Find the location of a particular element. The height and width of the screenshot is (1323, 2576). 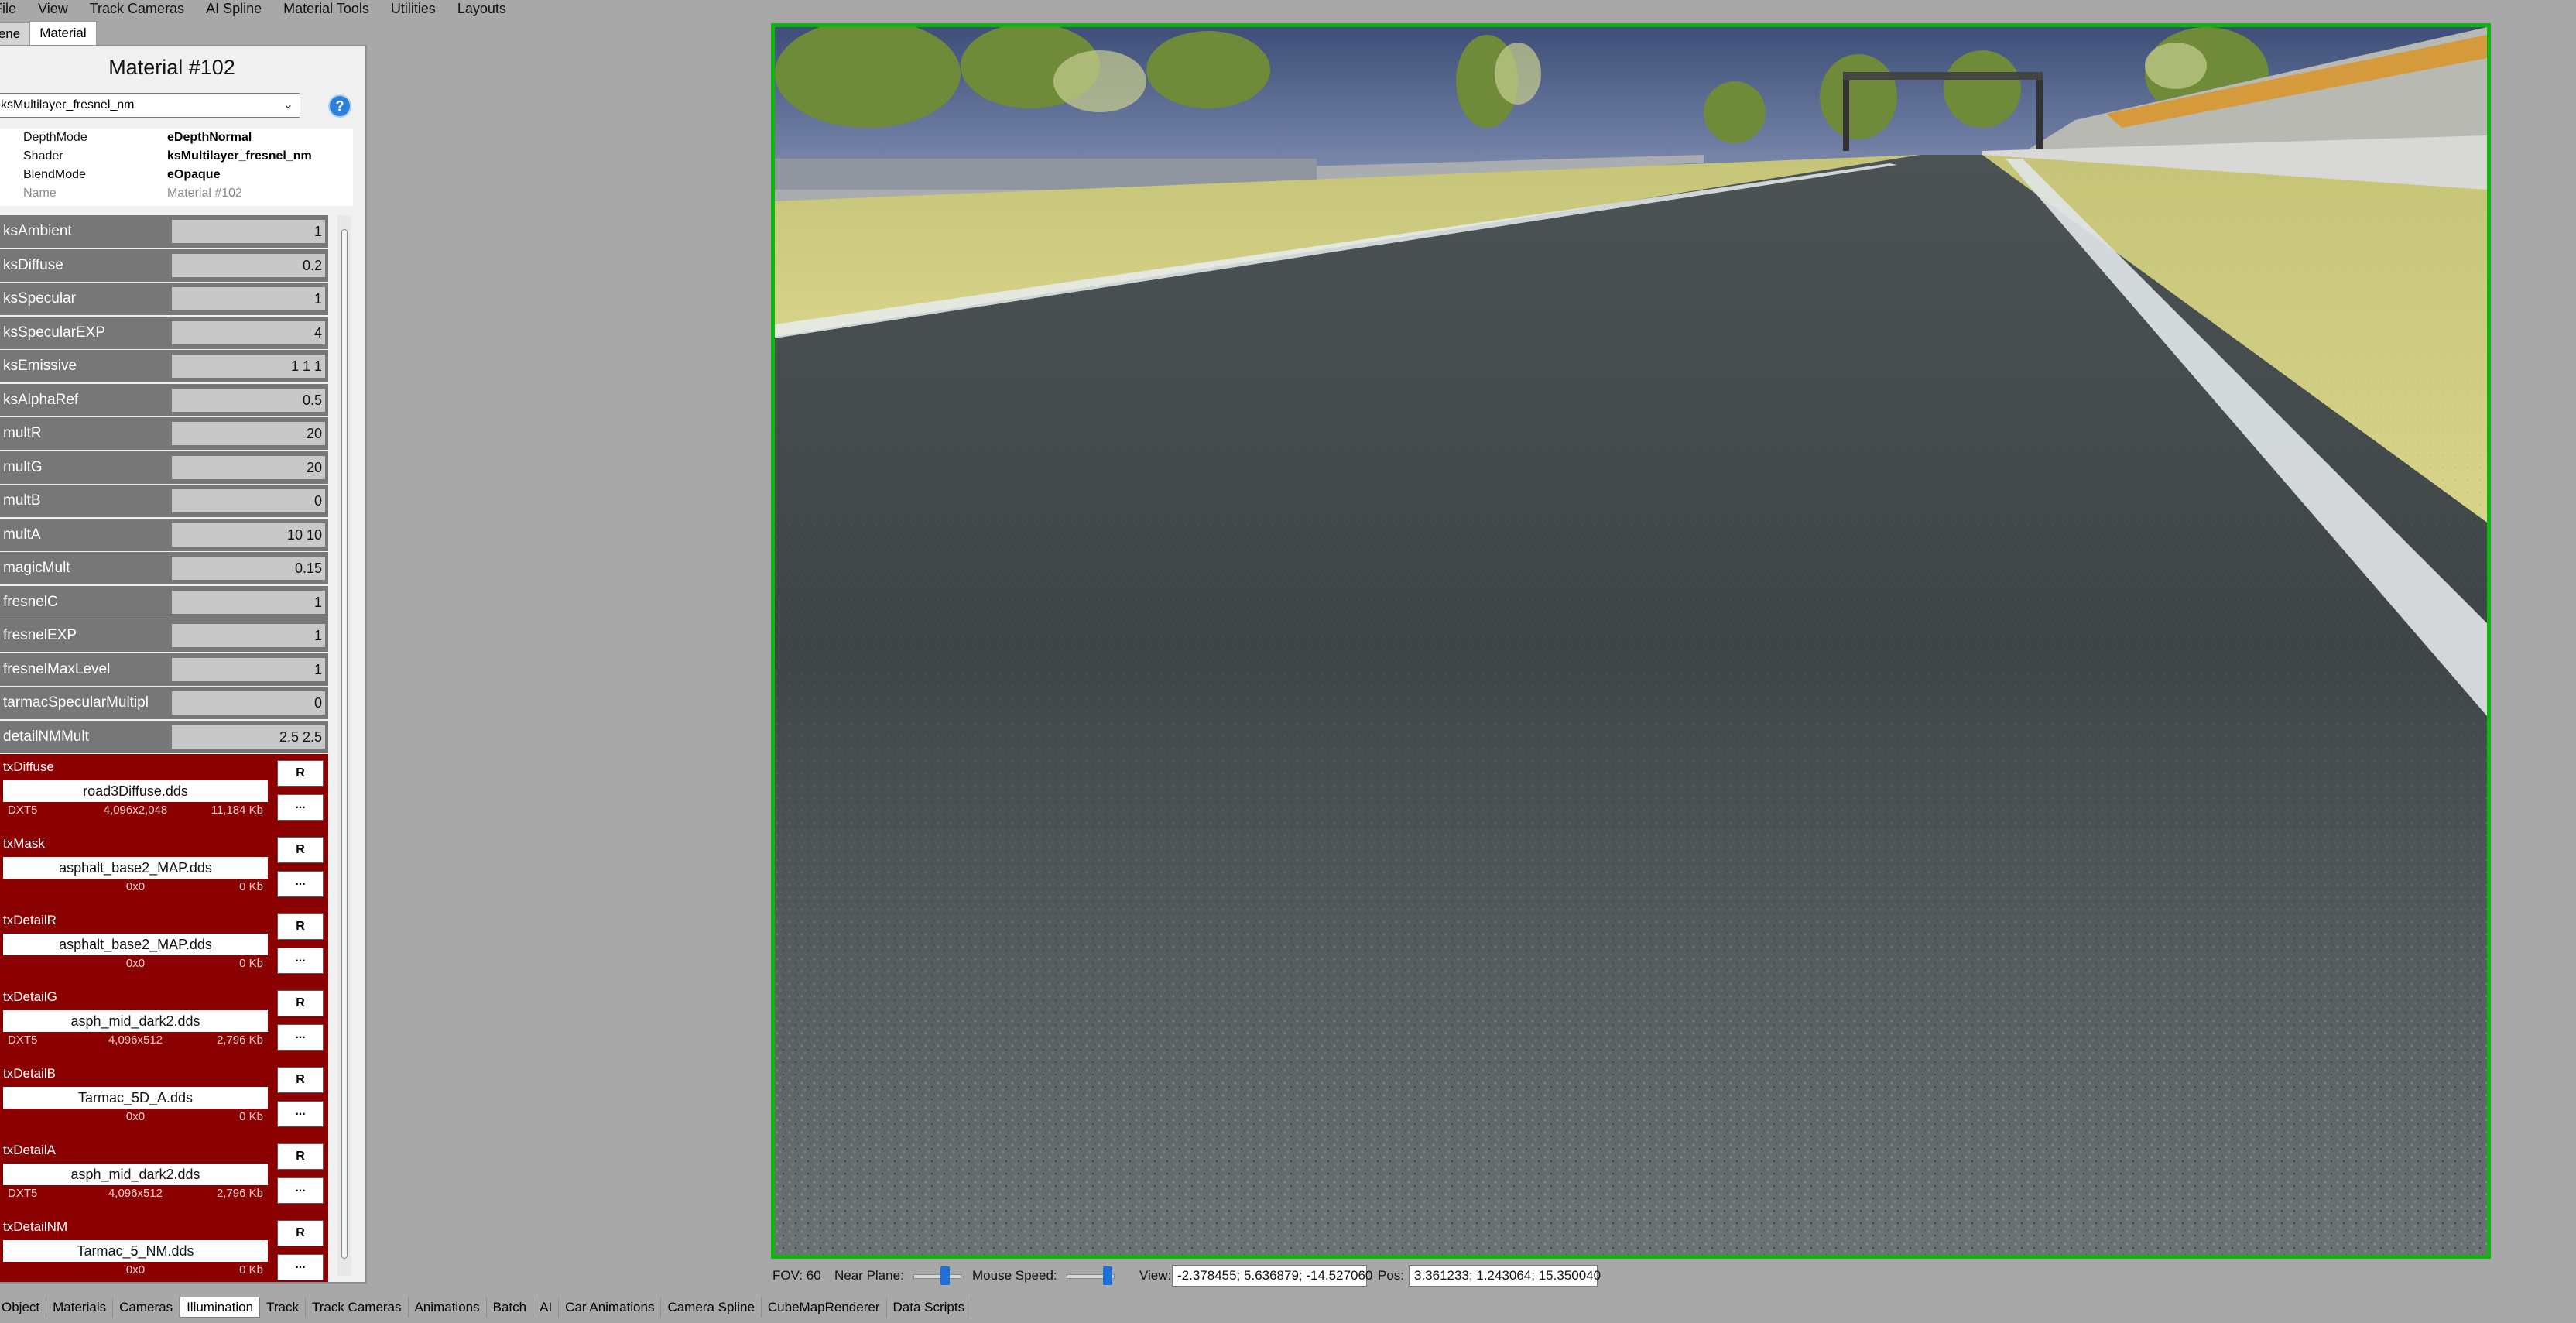

tab-scene: Scene is located at coordinates (15, 33).